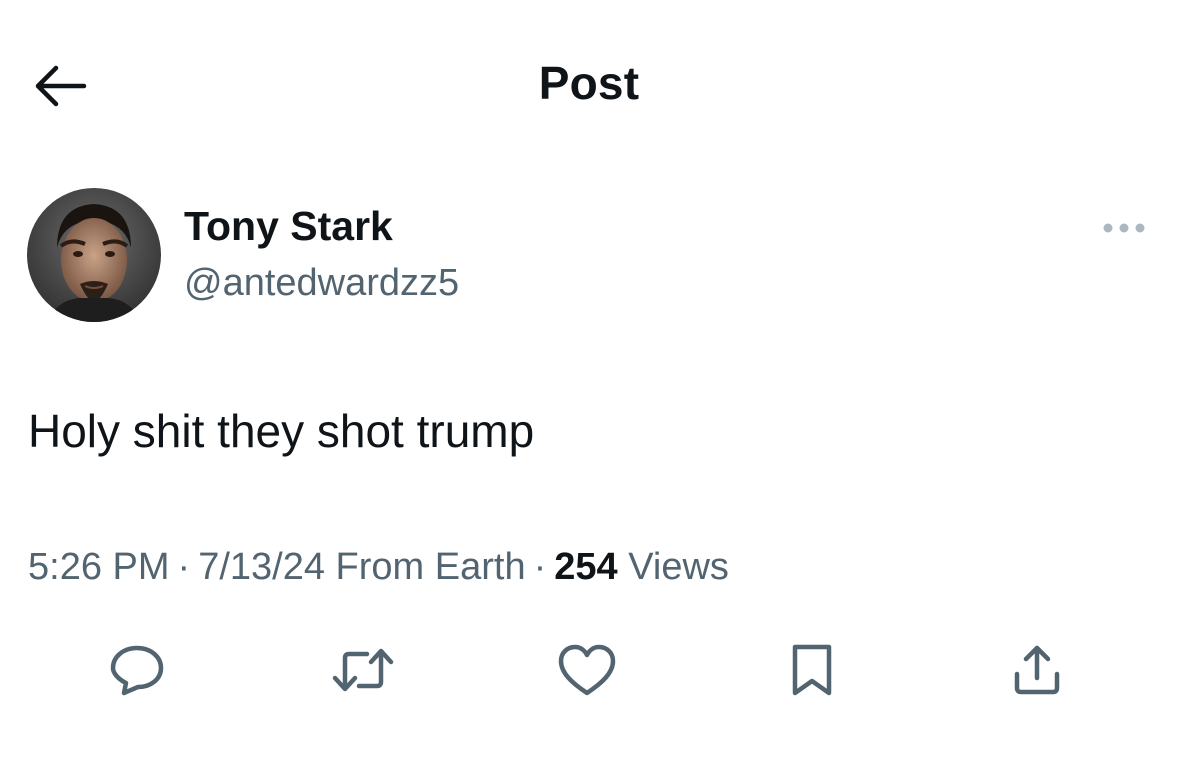  I want to click on profile-photo-icon, so click(94, 255).